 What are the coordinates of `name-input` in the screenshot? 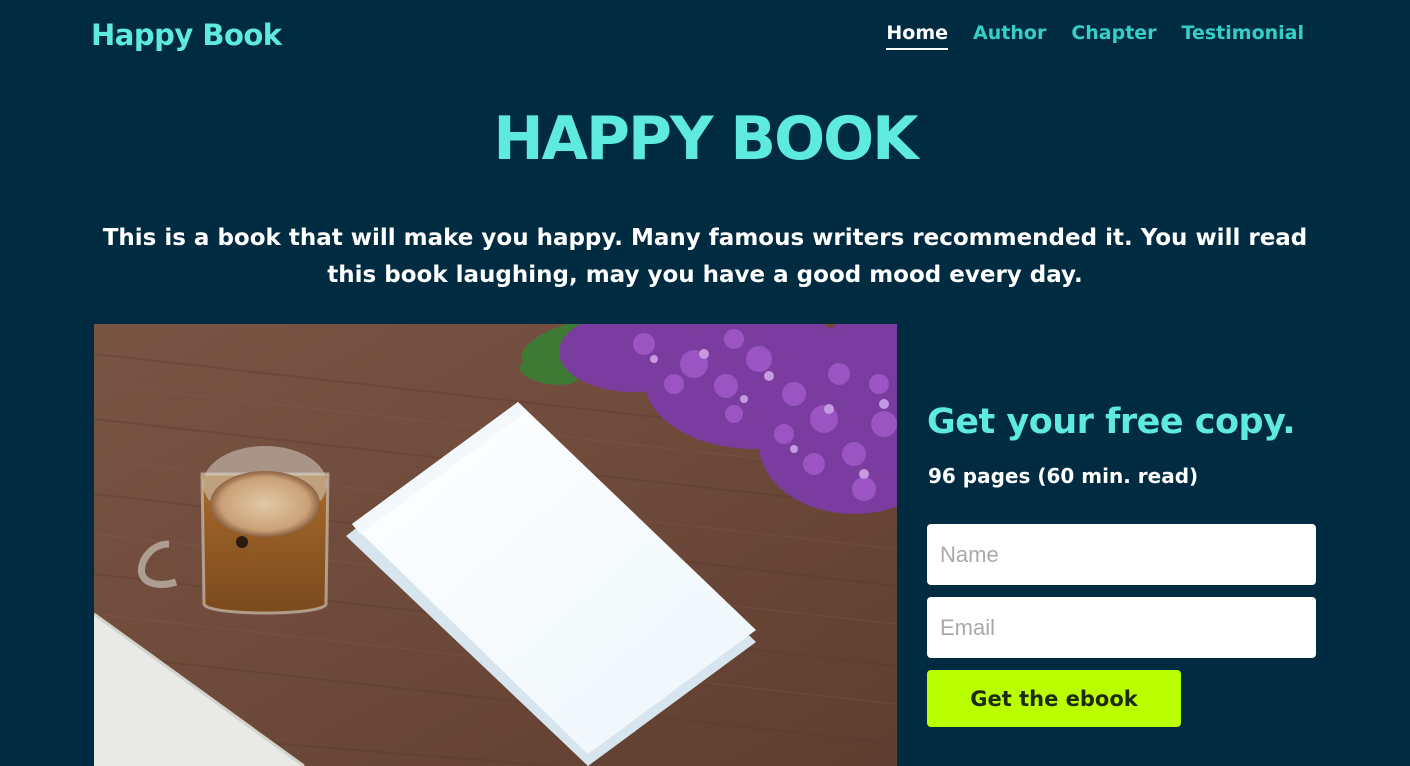 It's located at (1121, 554).